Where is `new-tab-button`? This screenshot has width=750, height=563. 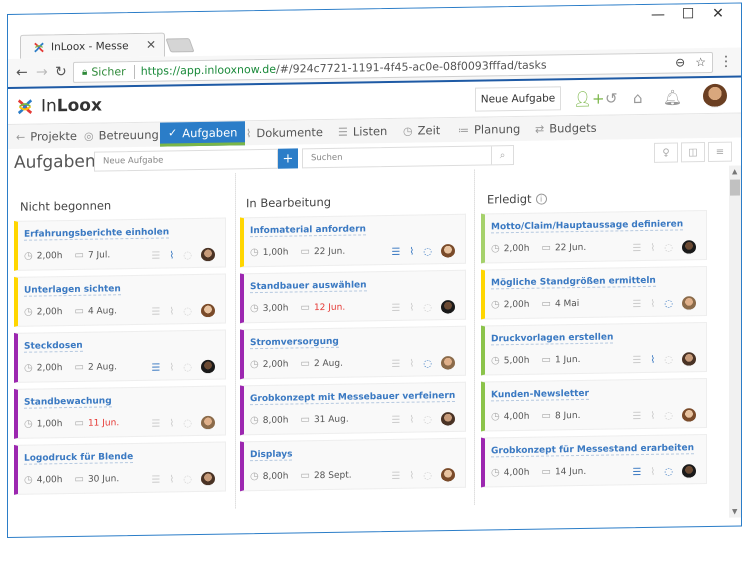
new-tab-button is located at coordinates (180, 45).